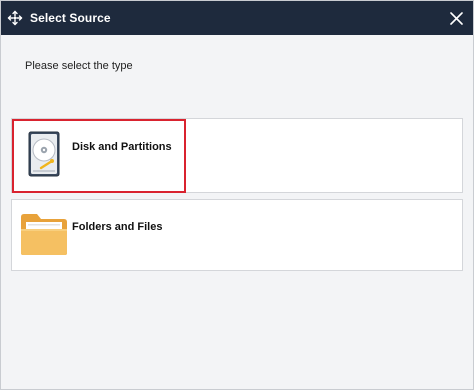  I want to click on instruction-text: Please select the type, so click(79, 66).